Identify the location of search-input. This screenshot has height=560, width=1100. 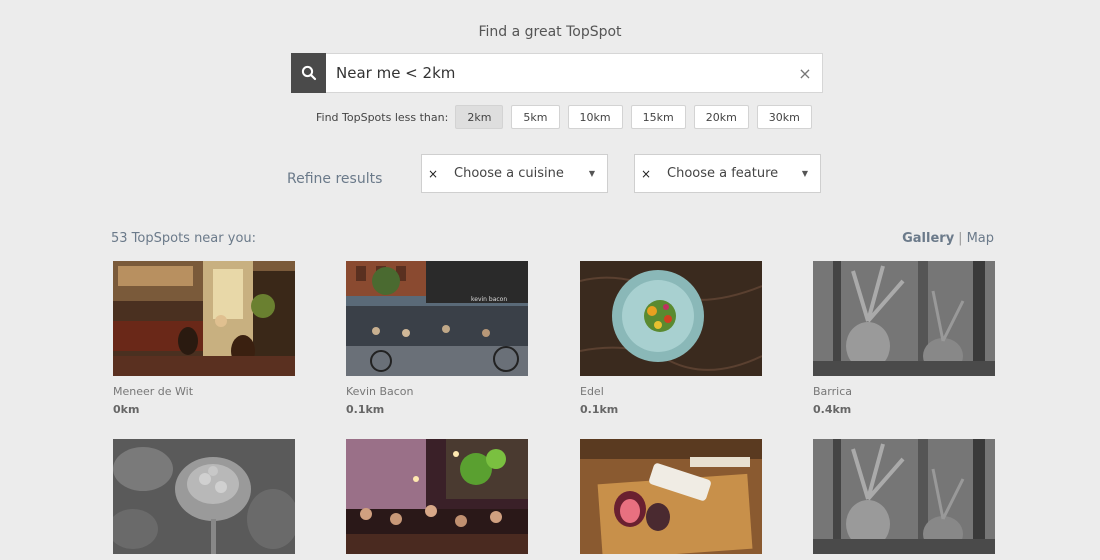
(557, 73).